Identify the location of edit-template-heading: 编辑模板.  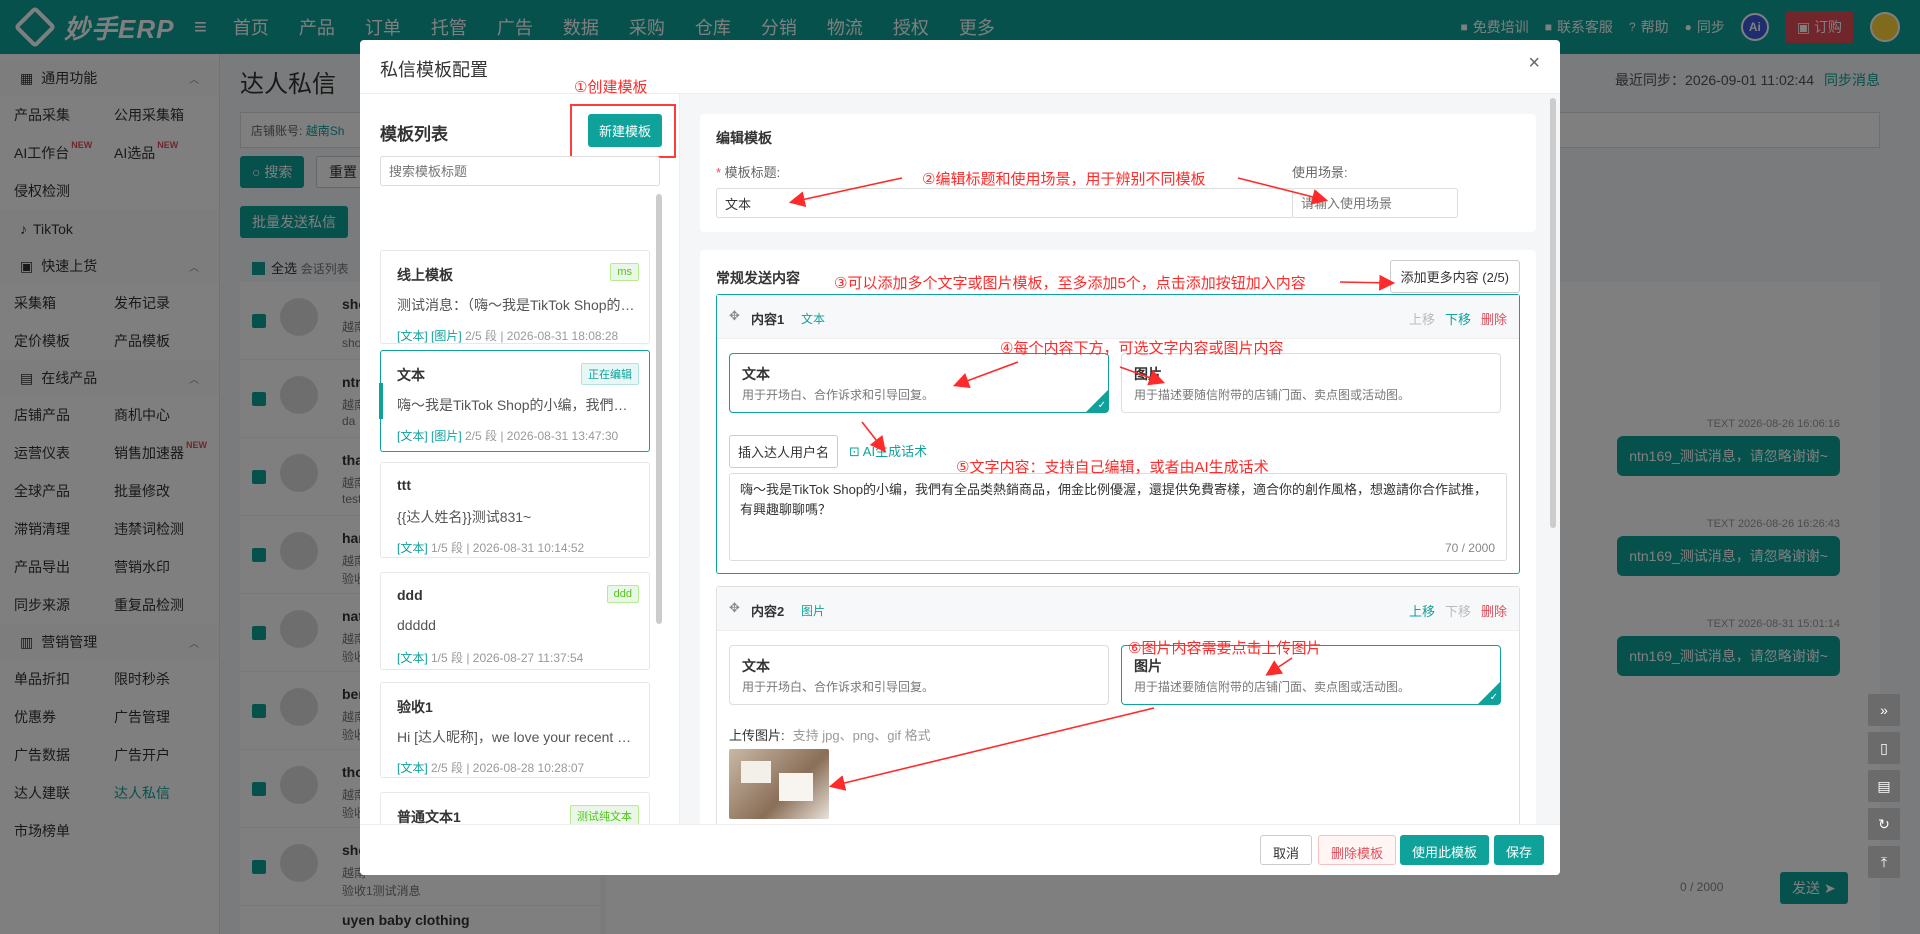
(744, 138).